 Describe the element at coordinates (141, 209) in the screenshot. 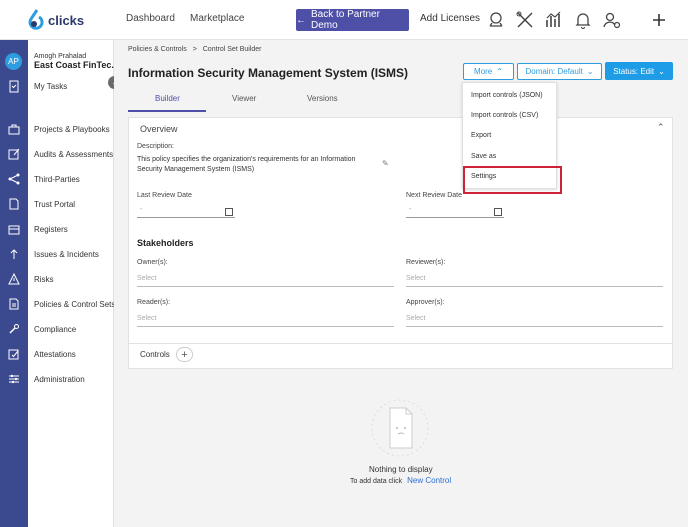

I see `last-review-value: -` at that location.